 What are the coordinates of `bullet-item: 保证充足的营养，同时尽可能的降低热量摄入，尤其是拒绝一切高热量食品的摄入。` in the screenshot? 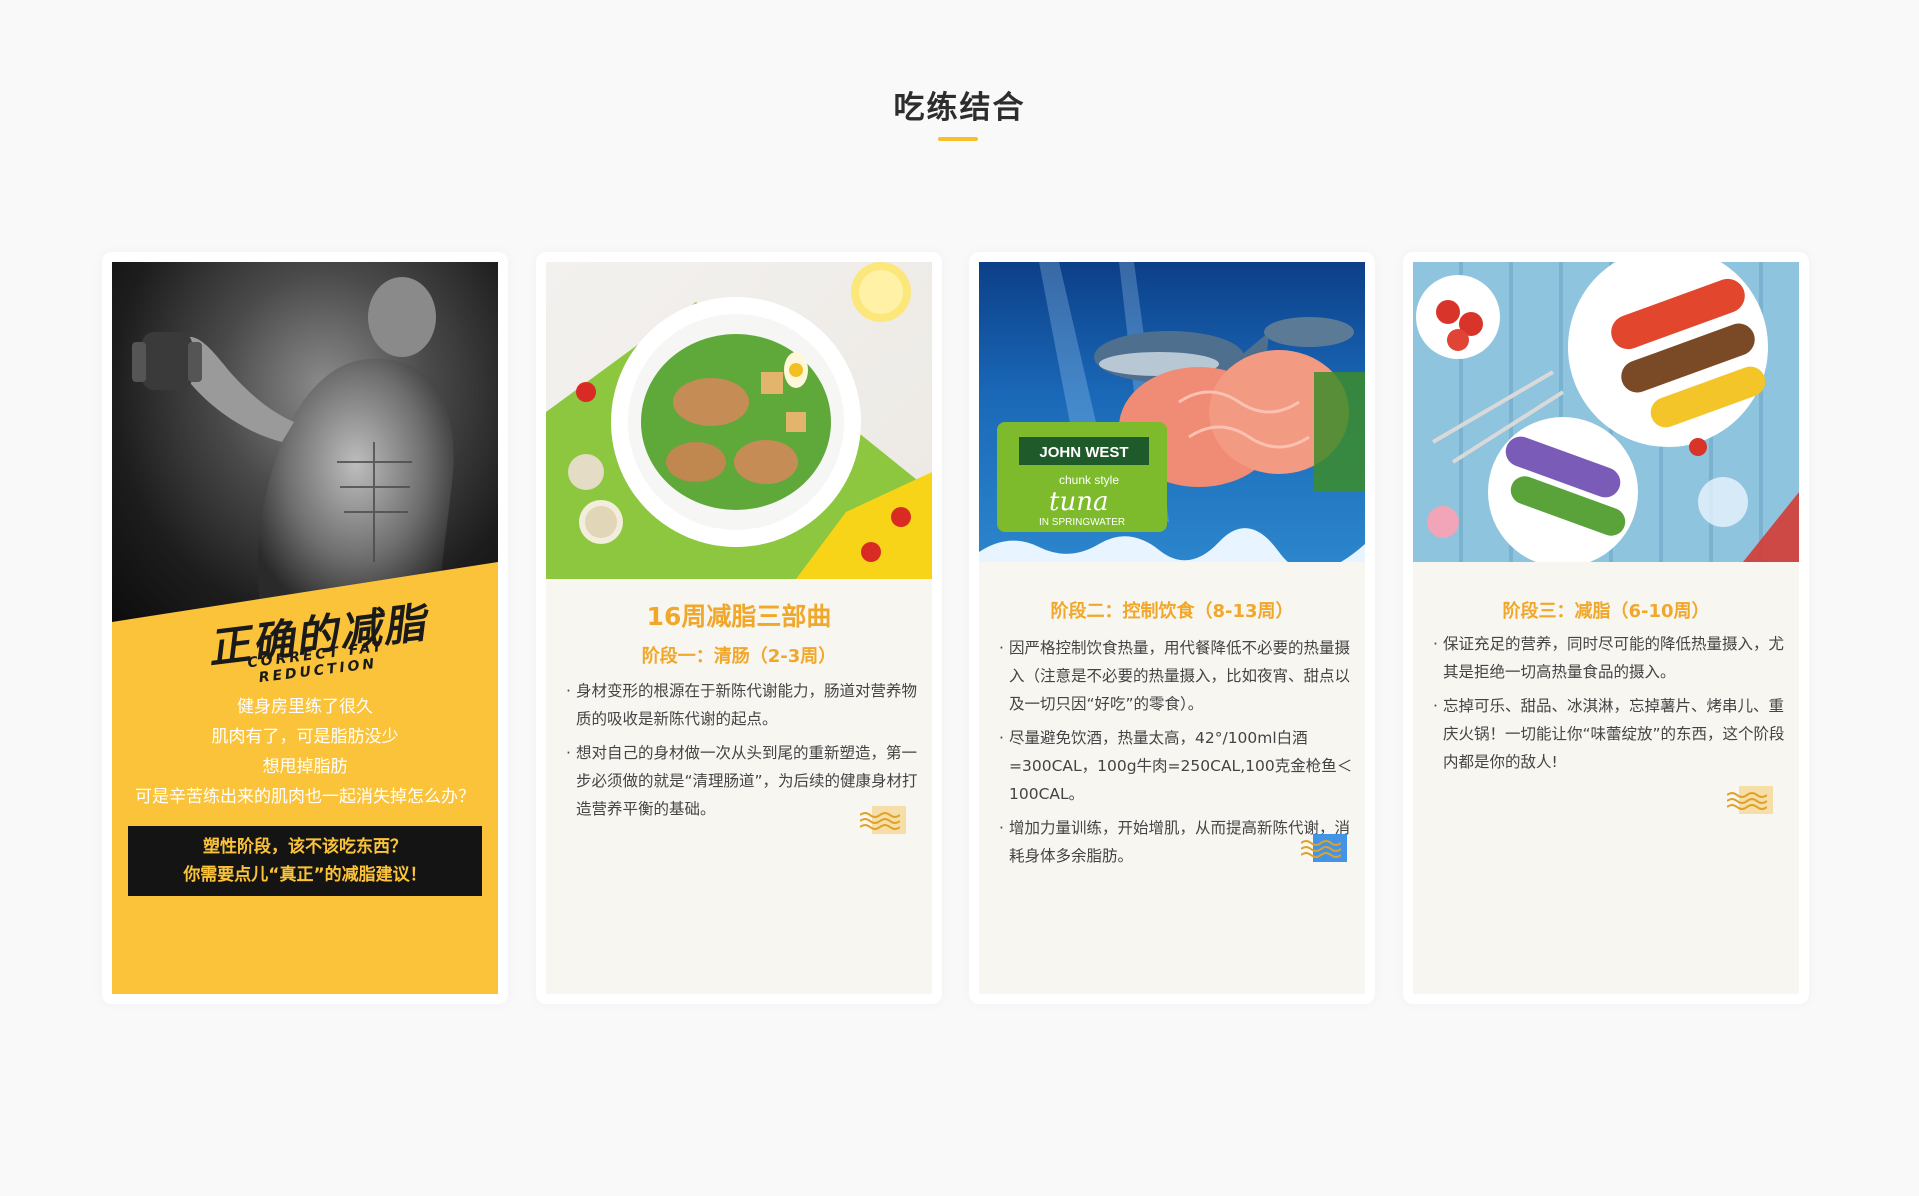 It's located at (1611, 658).